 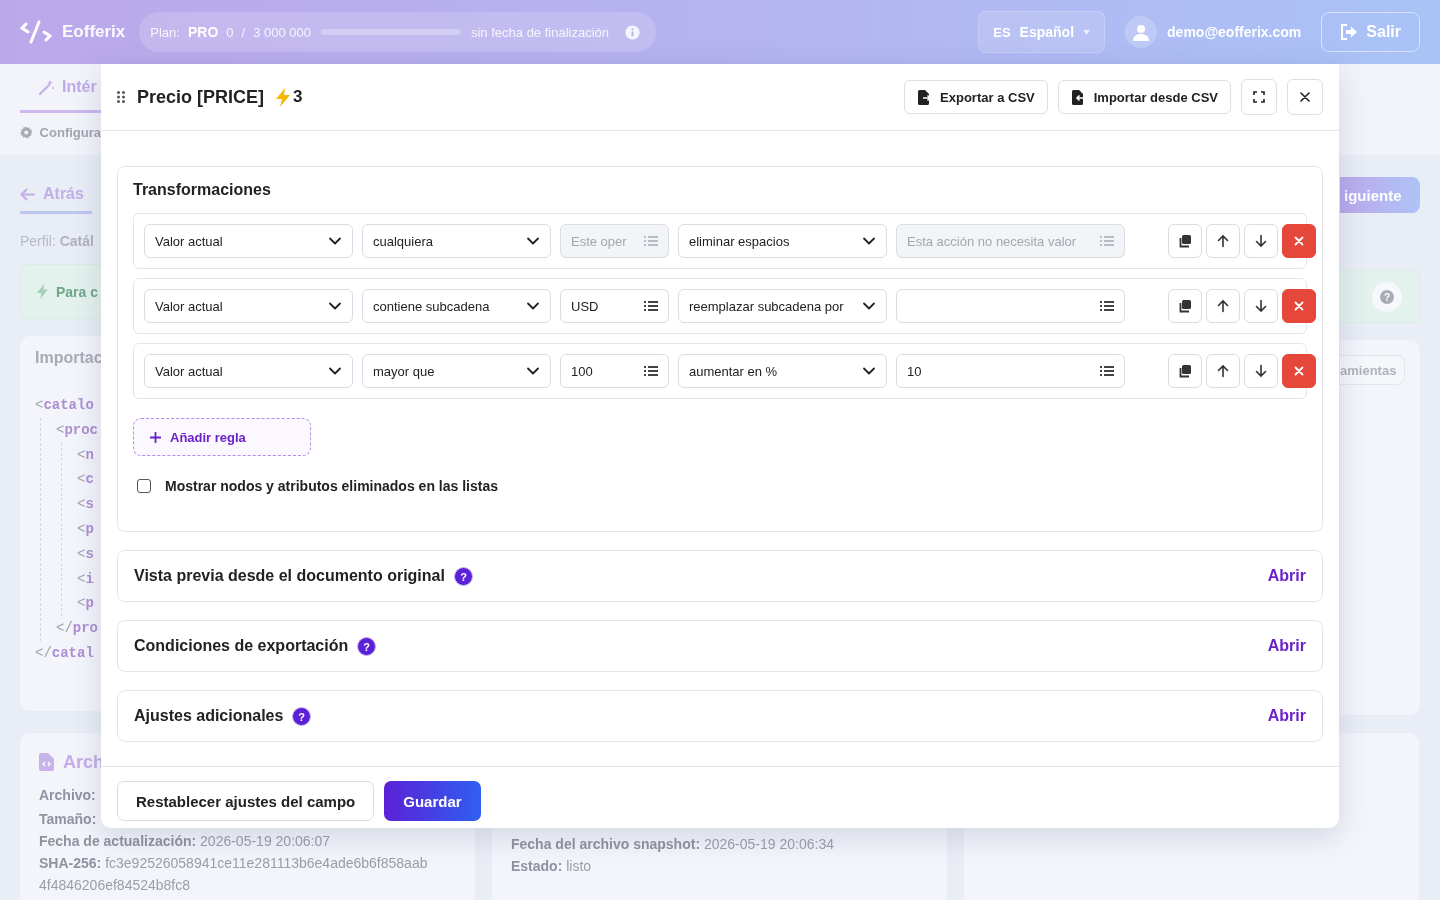 What do you see at coordinates (614, 371) in the screenshot?
I see `input-field: 100` at bounding box center [614, 371].